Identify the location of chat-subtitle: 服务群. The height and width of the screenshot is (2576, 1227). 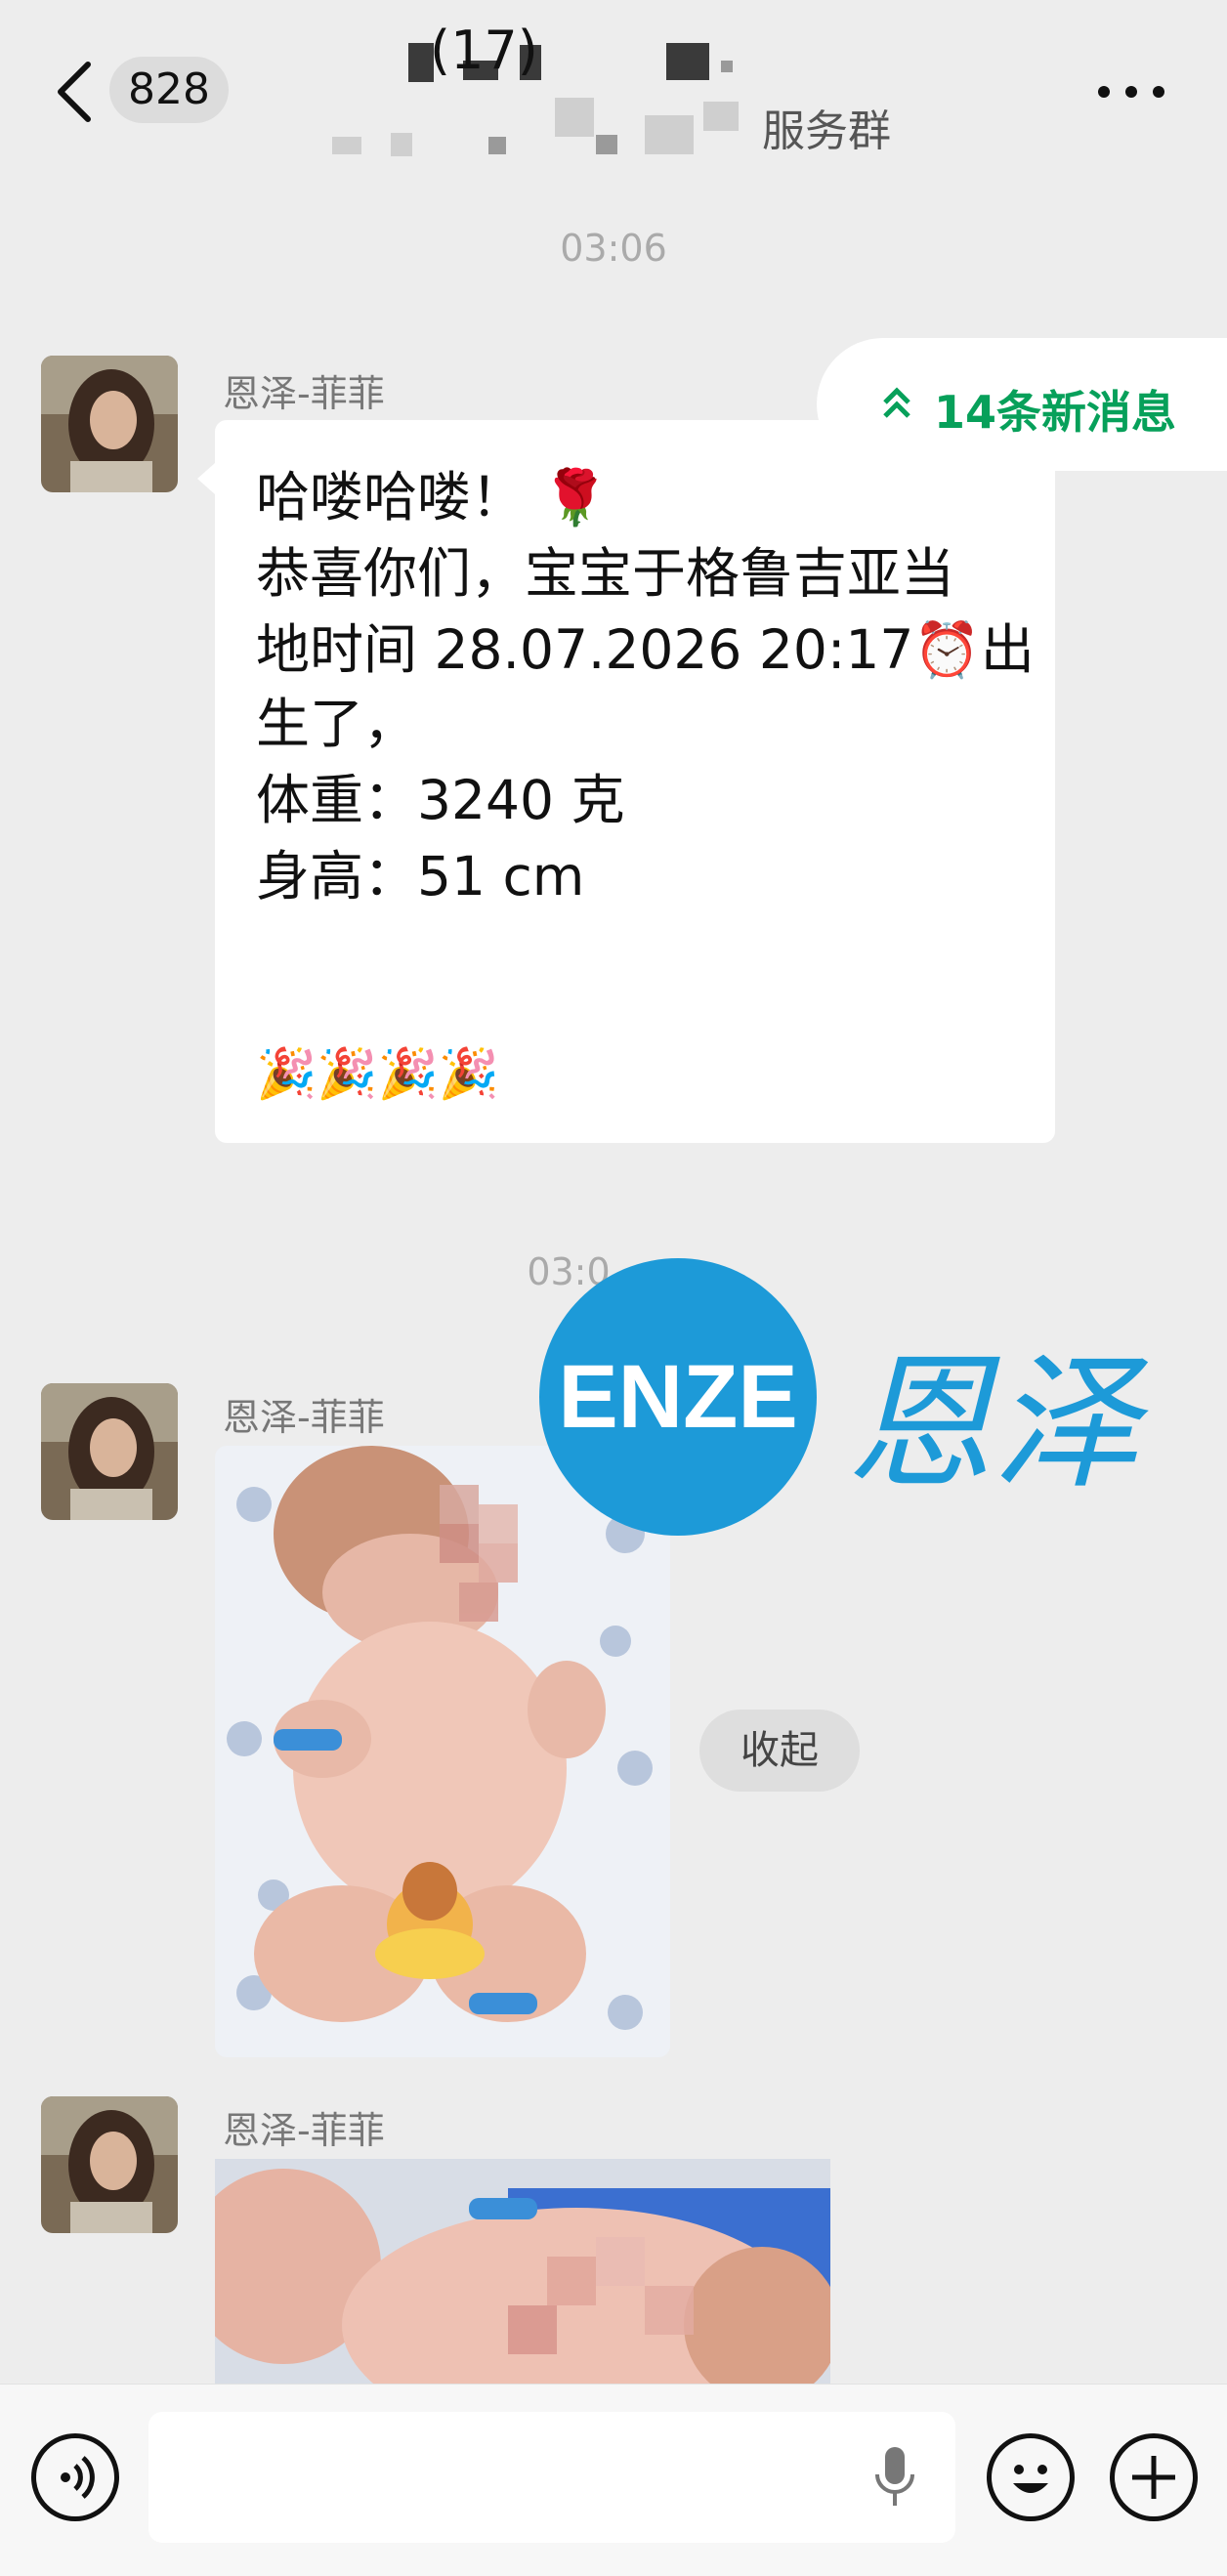
(826, 131).